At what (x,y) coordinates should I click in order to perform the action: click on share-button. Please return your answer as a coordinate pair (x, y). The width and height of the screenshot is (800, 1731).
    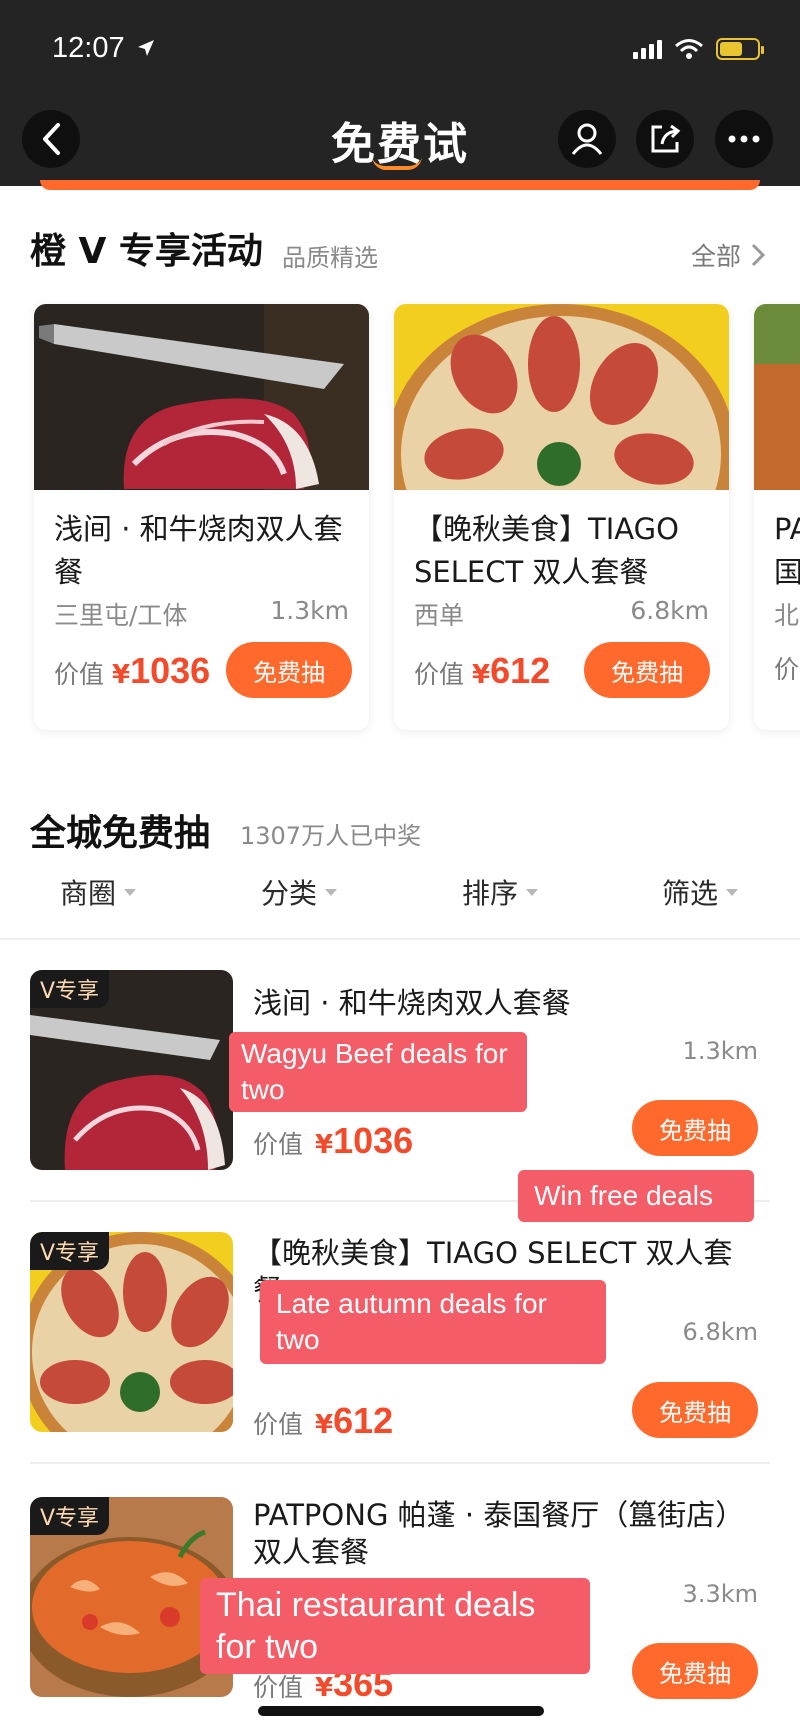
    Looking at the image, I should click on (665, 139).